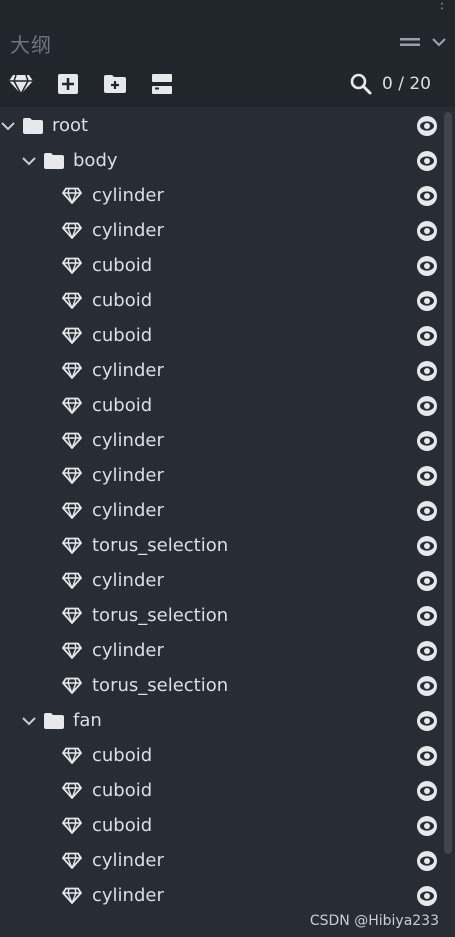  I want to click on add-group-button, so click(115, 84).